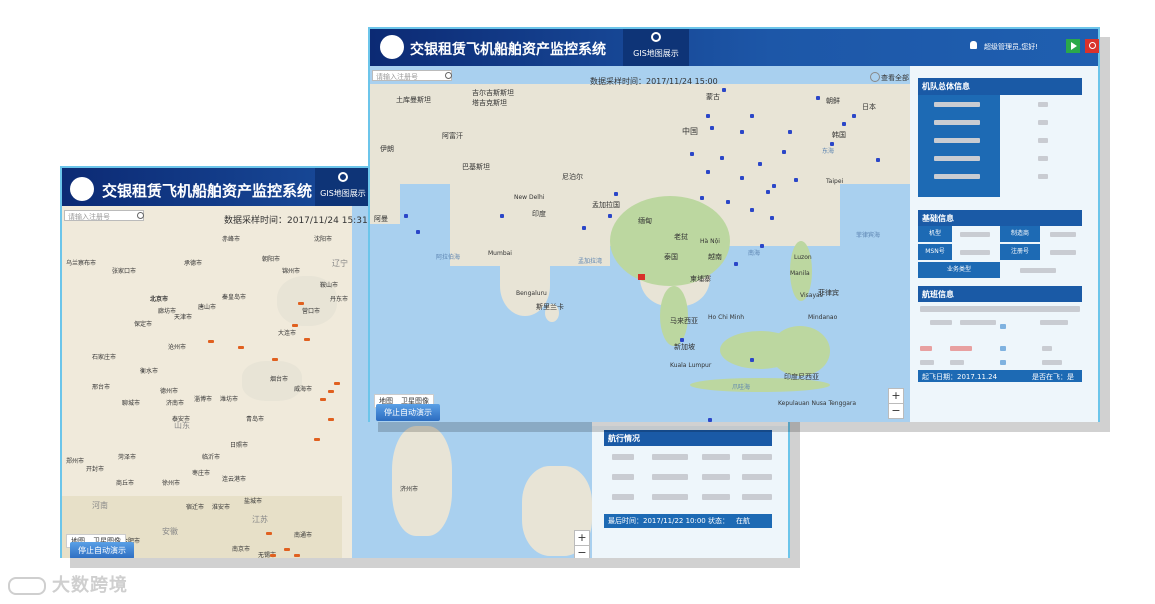  I want to click on back-zoom-in-button: +, so click(582, 538).